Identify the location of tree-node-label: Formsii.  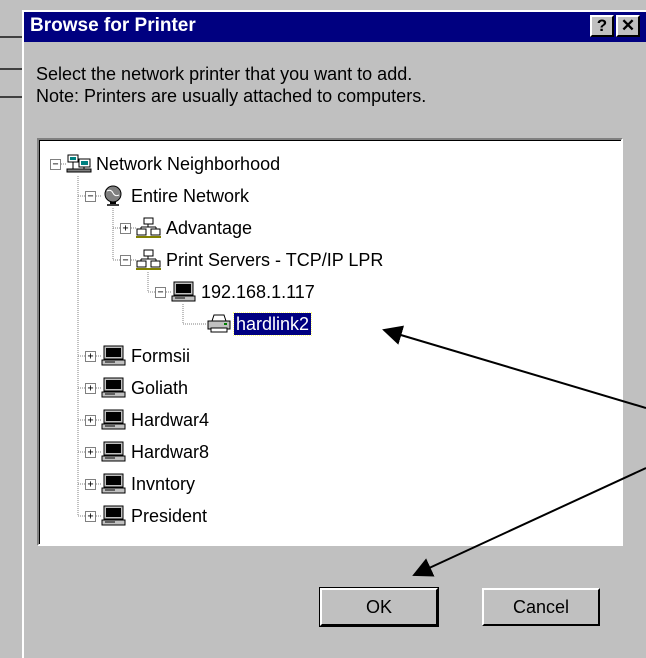
(160, 356).